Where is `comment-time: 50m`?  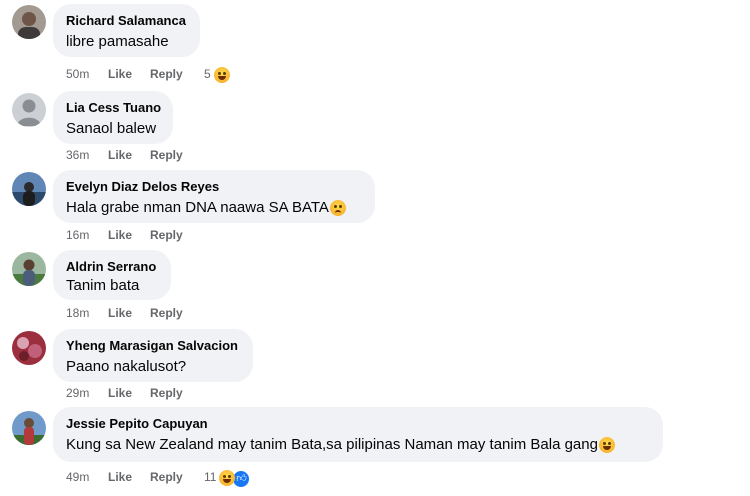 comment-time: 50m is located at coordinates (87, 74).